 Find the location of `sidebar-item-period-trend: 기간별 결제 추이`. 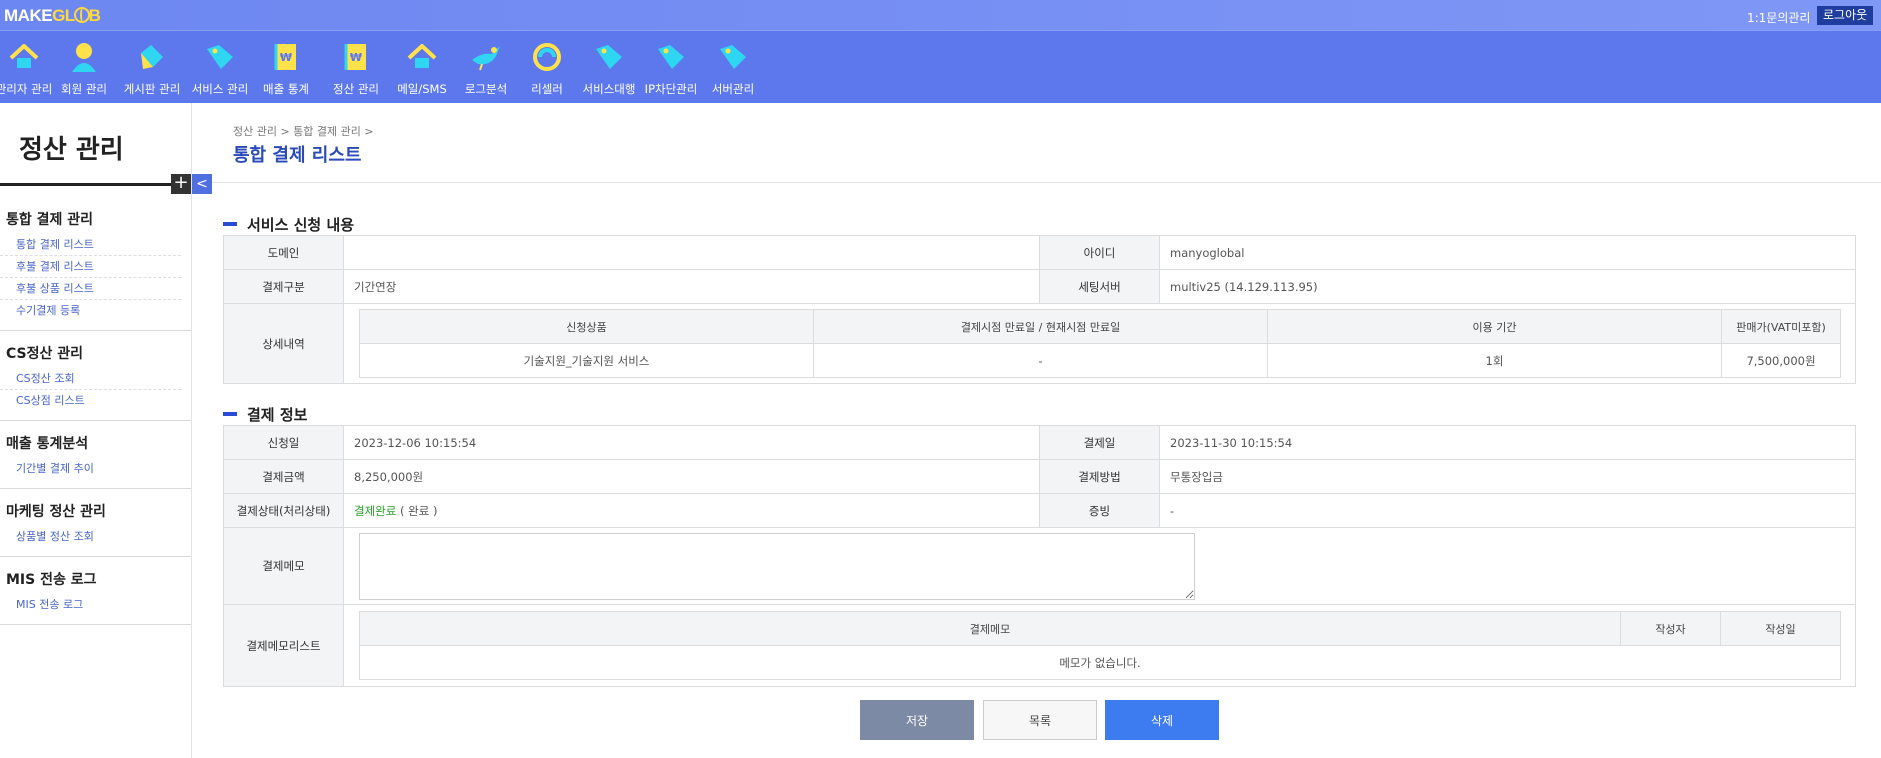

sidebar-item-period-trend: 기간별 결제 추이 is located at coordinates (90, 469).